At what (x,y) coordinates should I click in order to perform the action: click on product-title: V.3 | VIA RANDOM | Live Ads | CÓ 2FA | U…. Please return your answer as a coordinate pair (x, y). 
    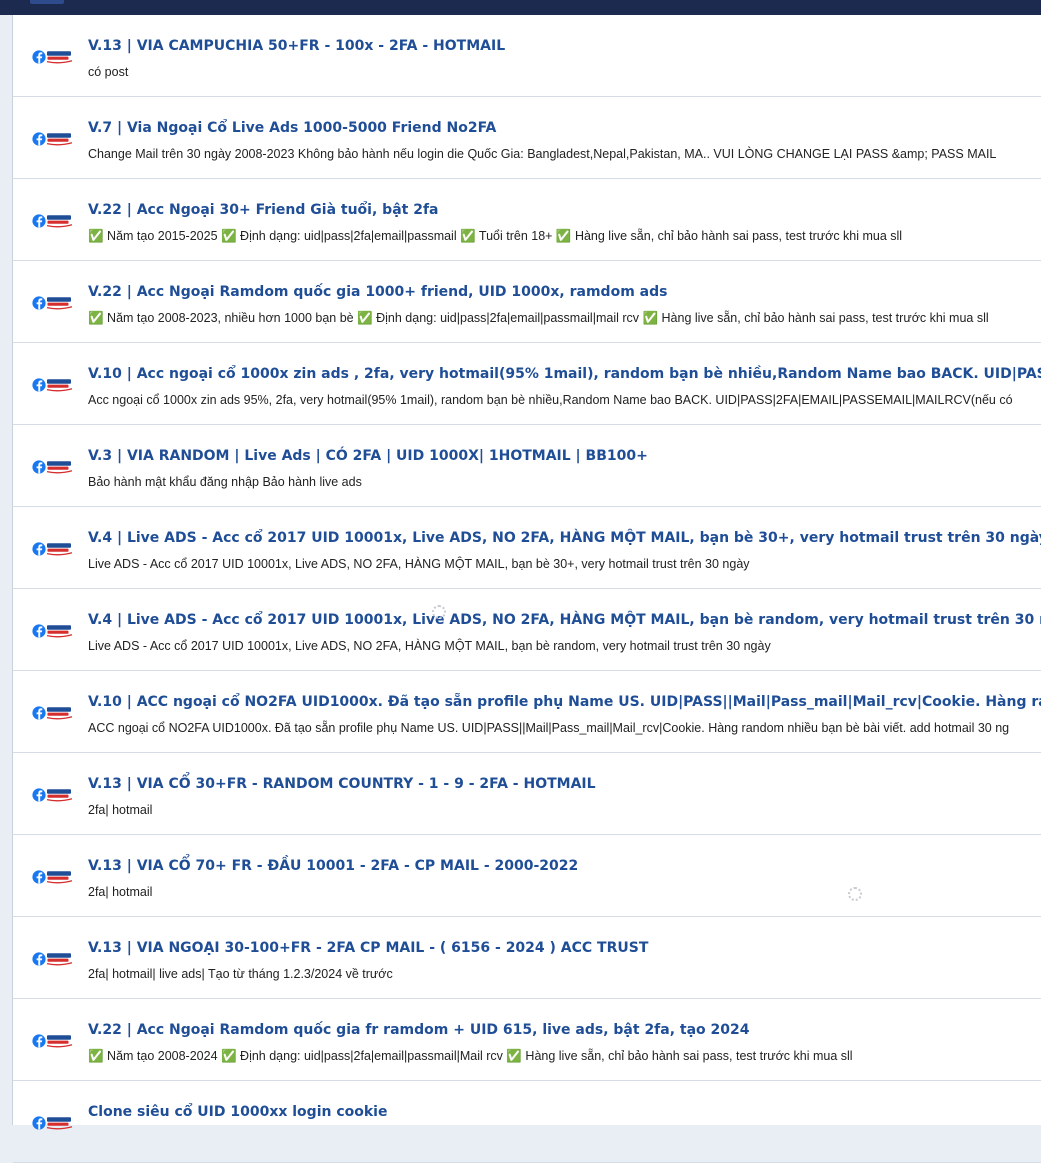
    Looking at the image, I should click on (368, 456).